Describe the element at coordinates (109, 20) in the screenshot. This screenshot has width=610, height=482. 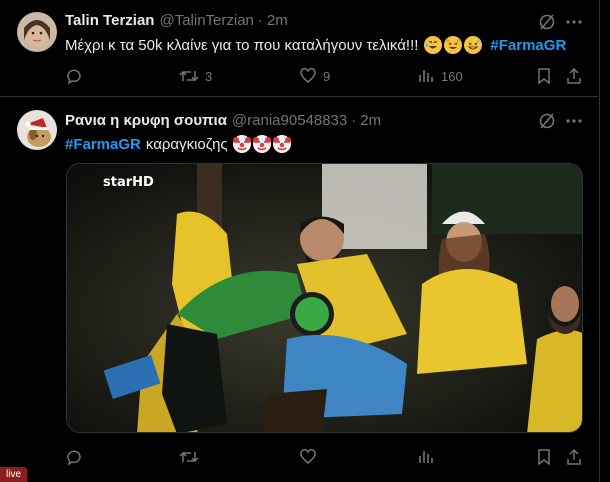
I see `display-name: Talin Terzian` at that location.